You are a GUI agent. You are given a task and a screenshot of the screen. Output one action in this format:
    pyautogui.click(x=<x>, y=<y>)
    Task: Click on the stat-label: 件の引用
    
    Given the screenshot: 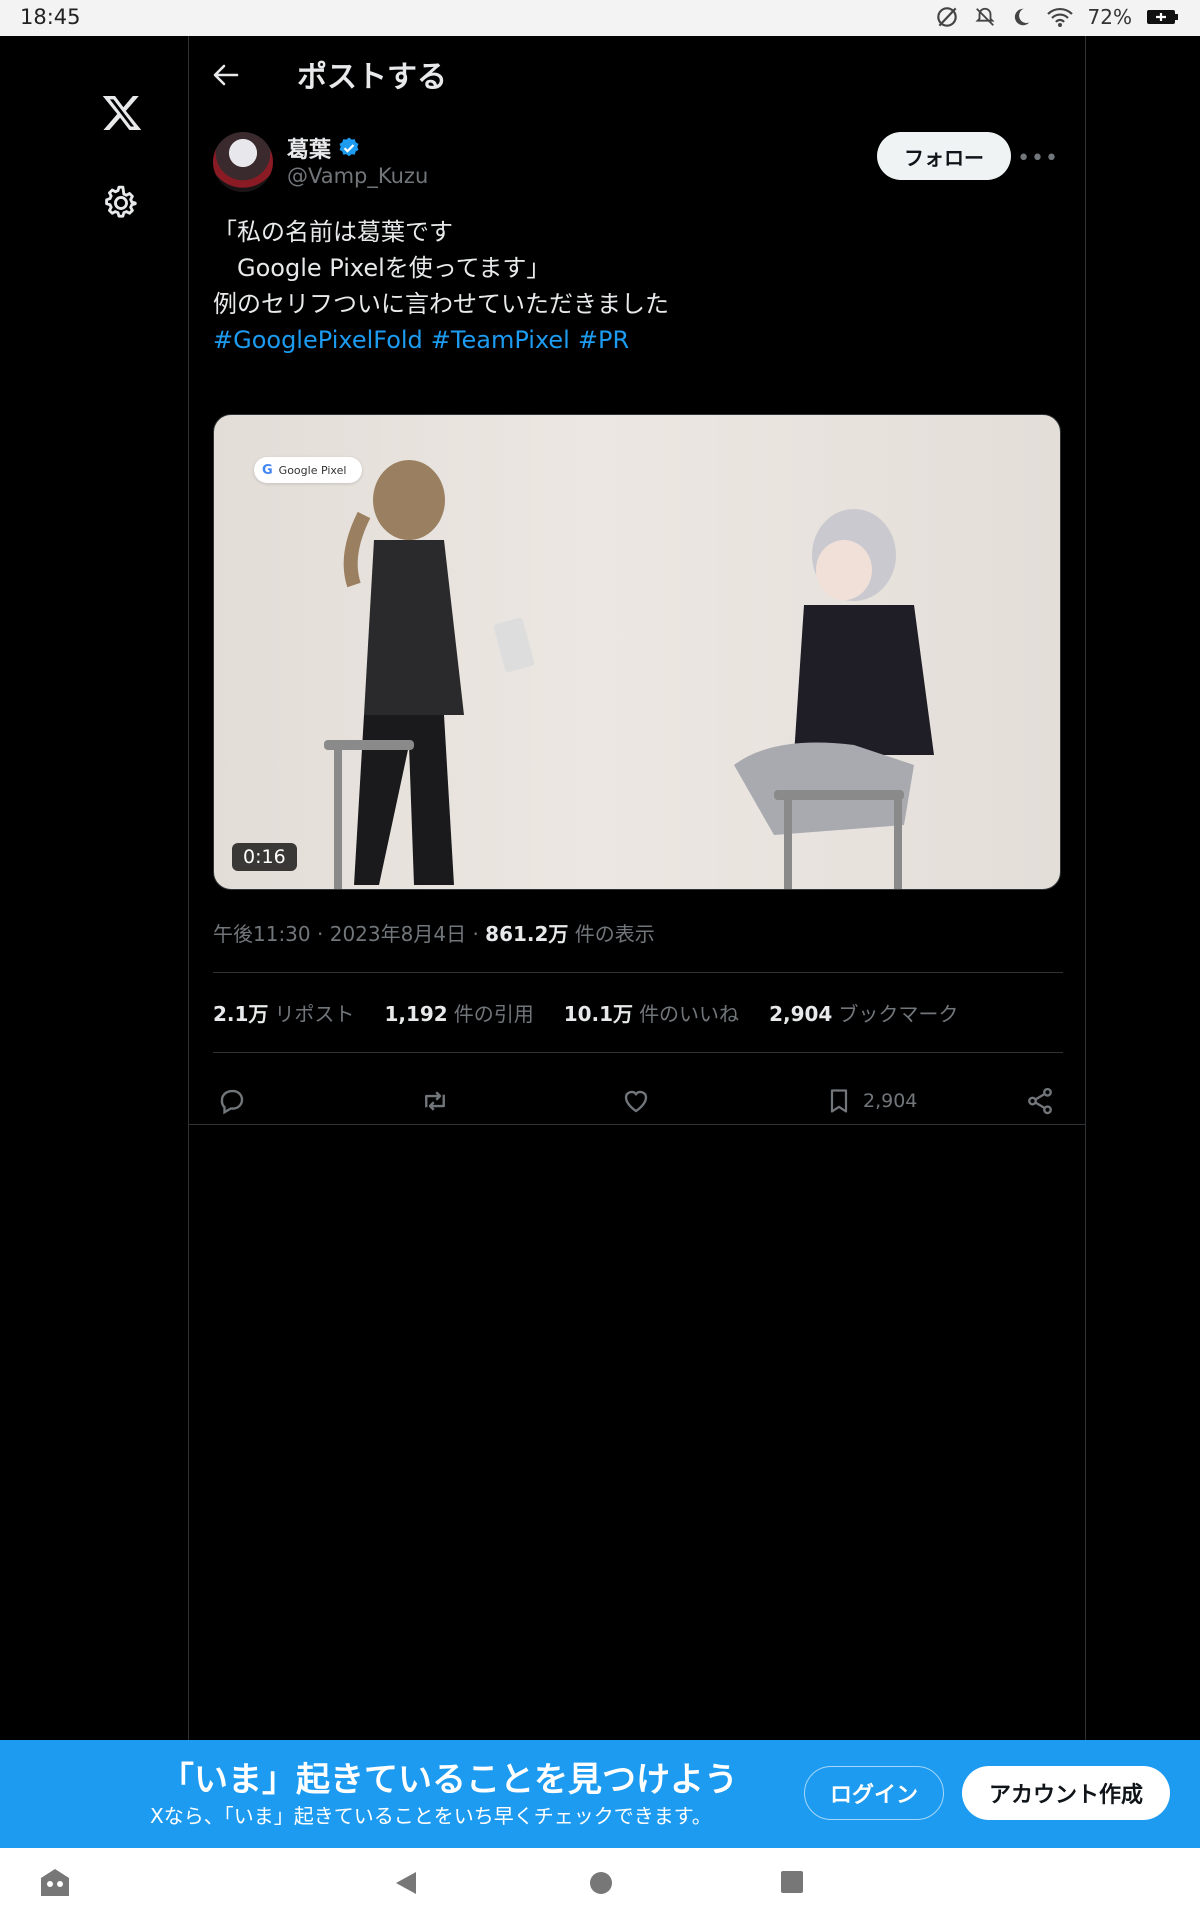 What is the action you would take?
    pyautogui.click(x=493, y=1014)
    